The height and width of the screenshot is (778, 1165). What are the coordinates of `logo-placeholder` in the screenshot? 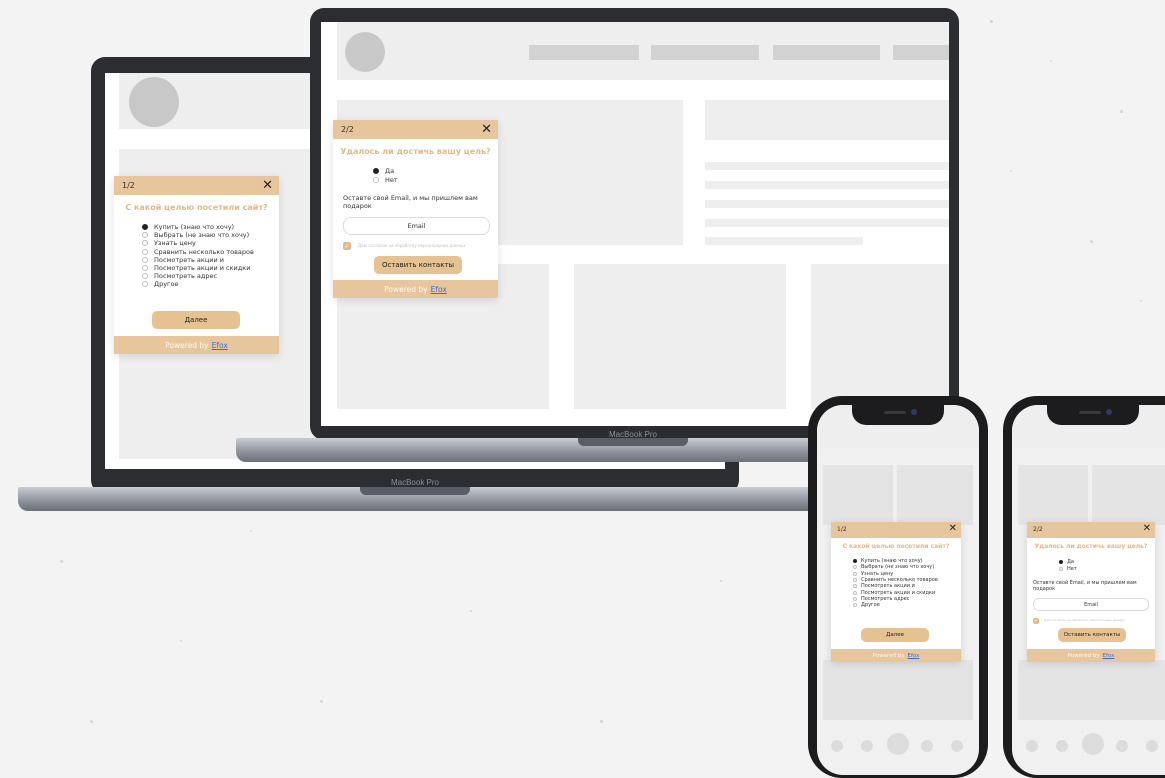 It's located at (365, 52).